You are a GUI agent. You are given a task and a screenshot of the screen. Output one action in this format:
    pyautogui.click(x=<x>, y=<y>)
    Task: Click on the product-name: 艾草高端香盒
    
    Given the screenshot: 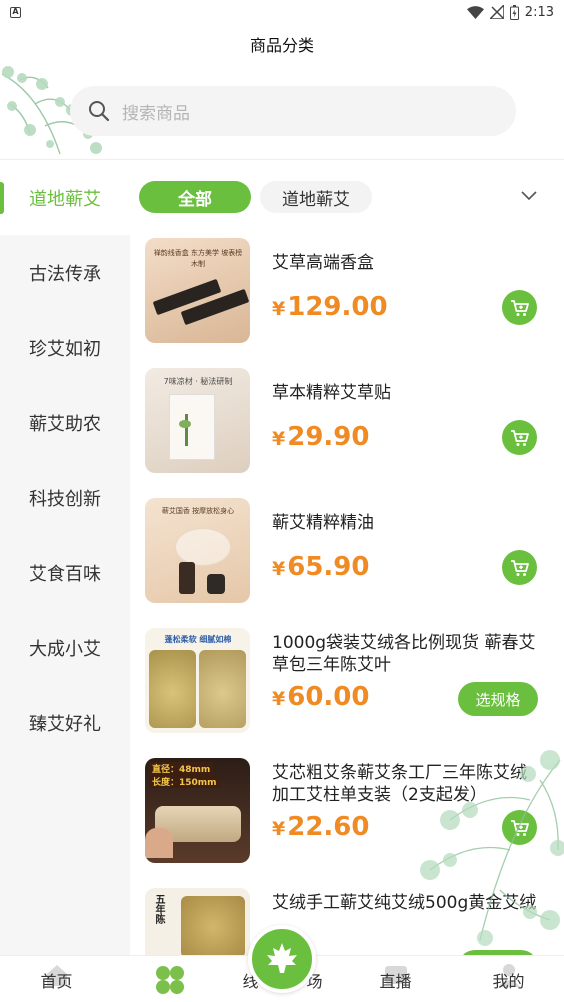 What is the action you would take?
    pyautogui.click(x=323, y=263)
    